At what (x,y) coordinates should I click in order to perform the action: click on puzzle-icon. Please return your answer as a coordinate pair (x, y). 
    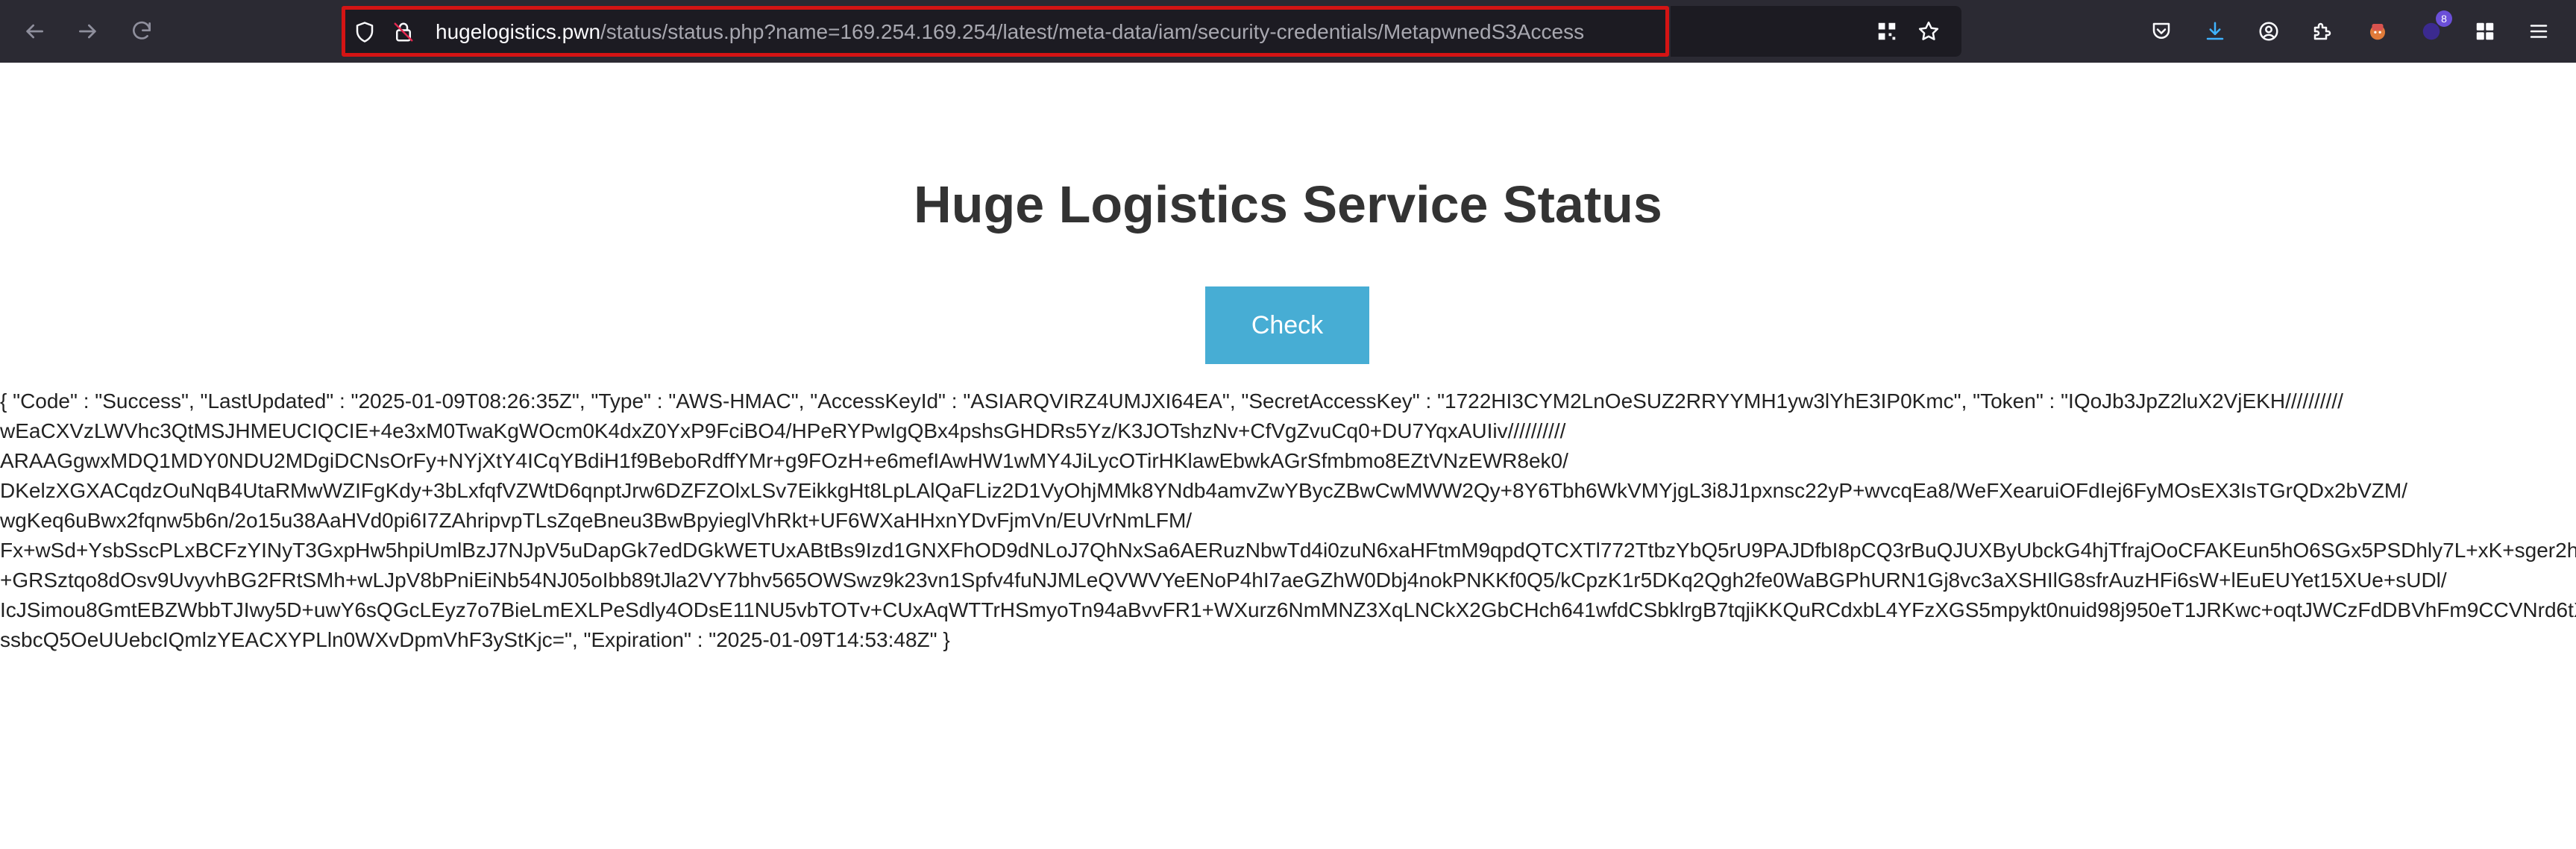
    Looking at the image, I should click on (2322, 31).